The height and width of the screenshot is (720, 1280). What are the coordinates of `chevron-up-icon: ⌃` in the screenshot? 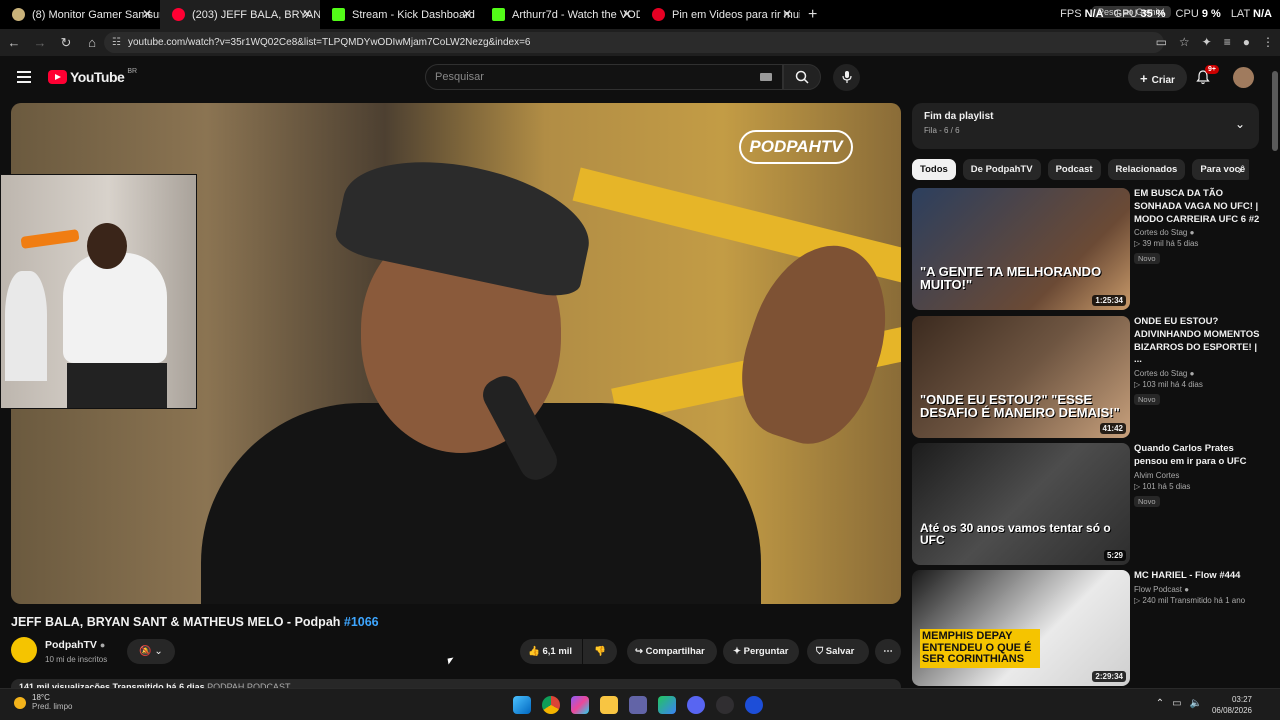 It's located at (1160, 703).